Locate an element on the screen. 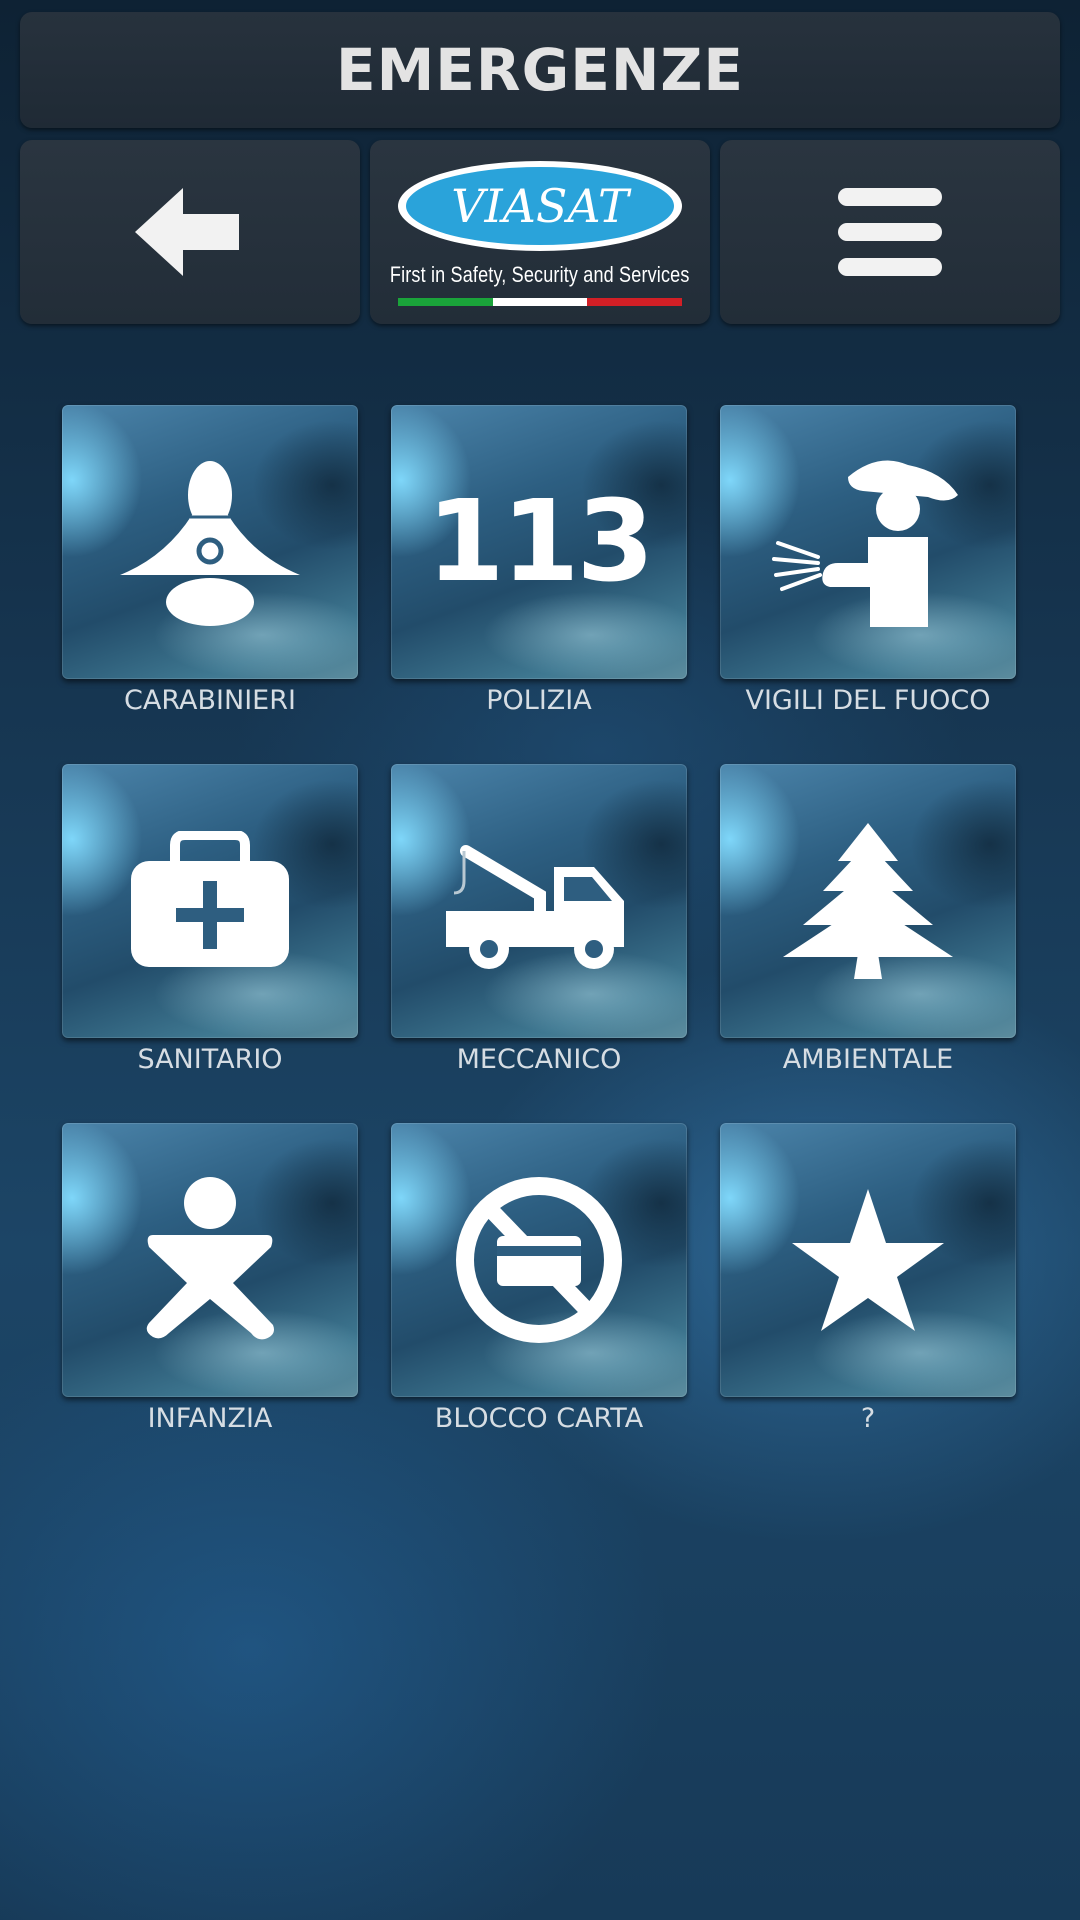 The width and height of the screenshot is (1080, 1920). tile-carabinieri is located at coordinates (210, 542).